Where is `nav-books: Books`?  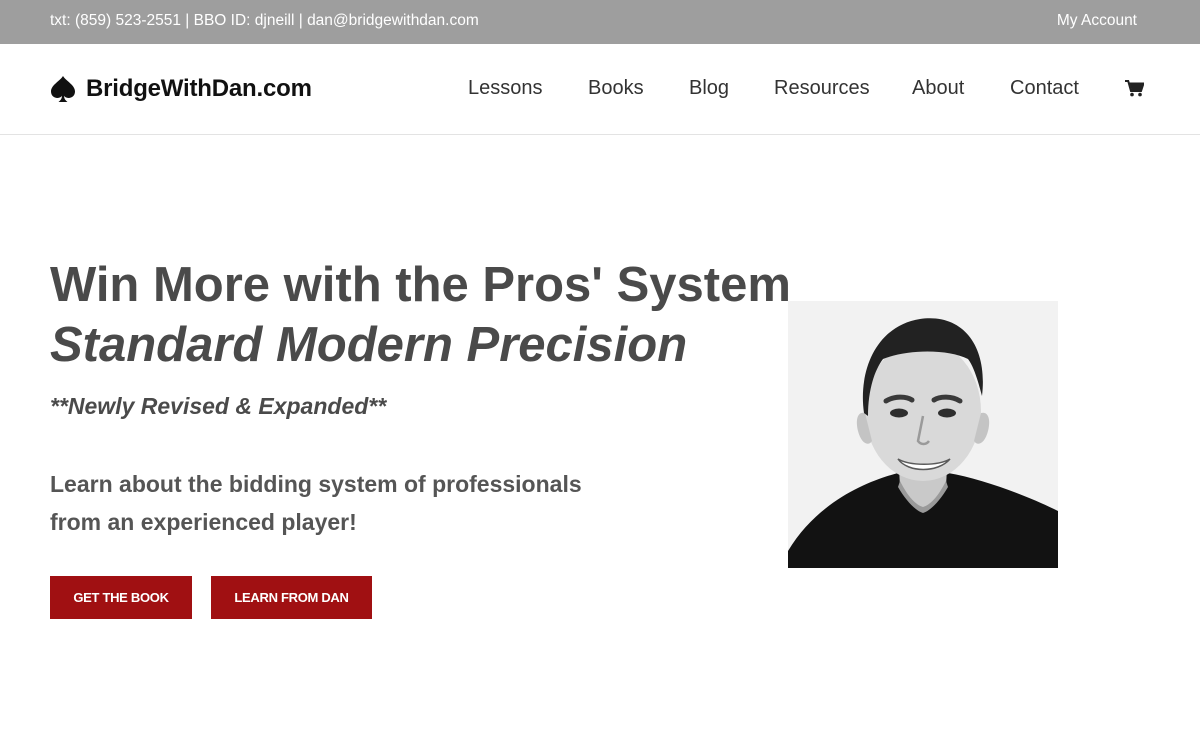
nav-books: Books is located at coordinates (616, 88).